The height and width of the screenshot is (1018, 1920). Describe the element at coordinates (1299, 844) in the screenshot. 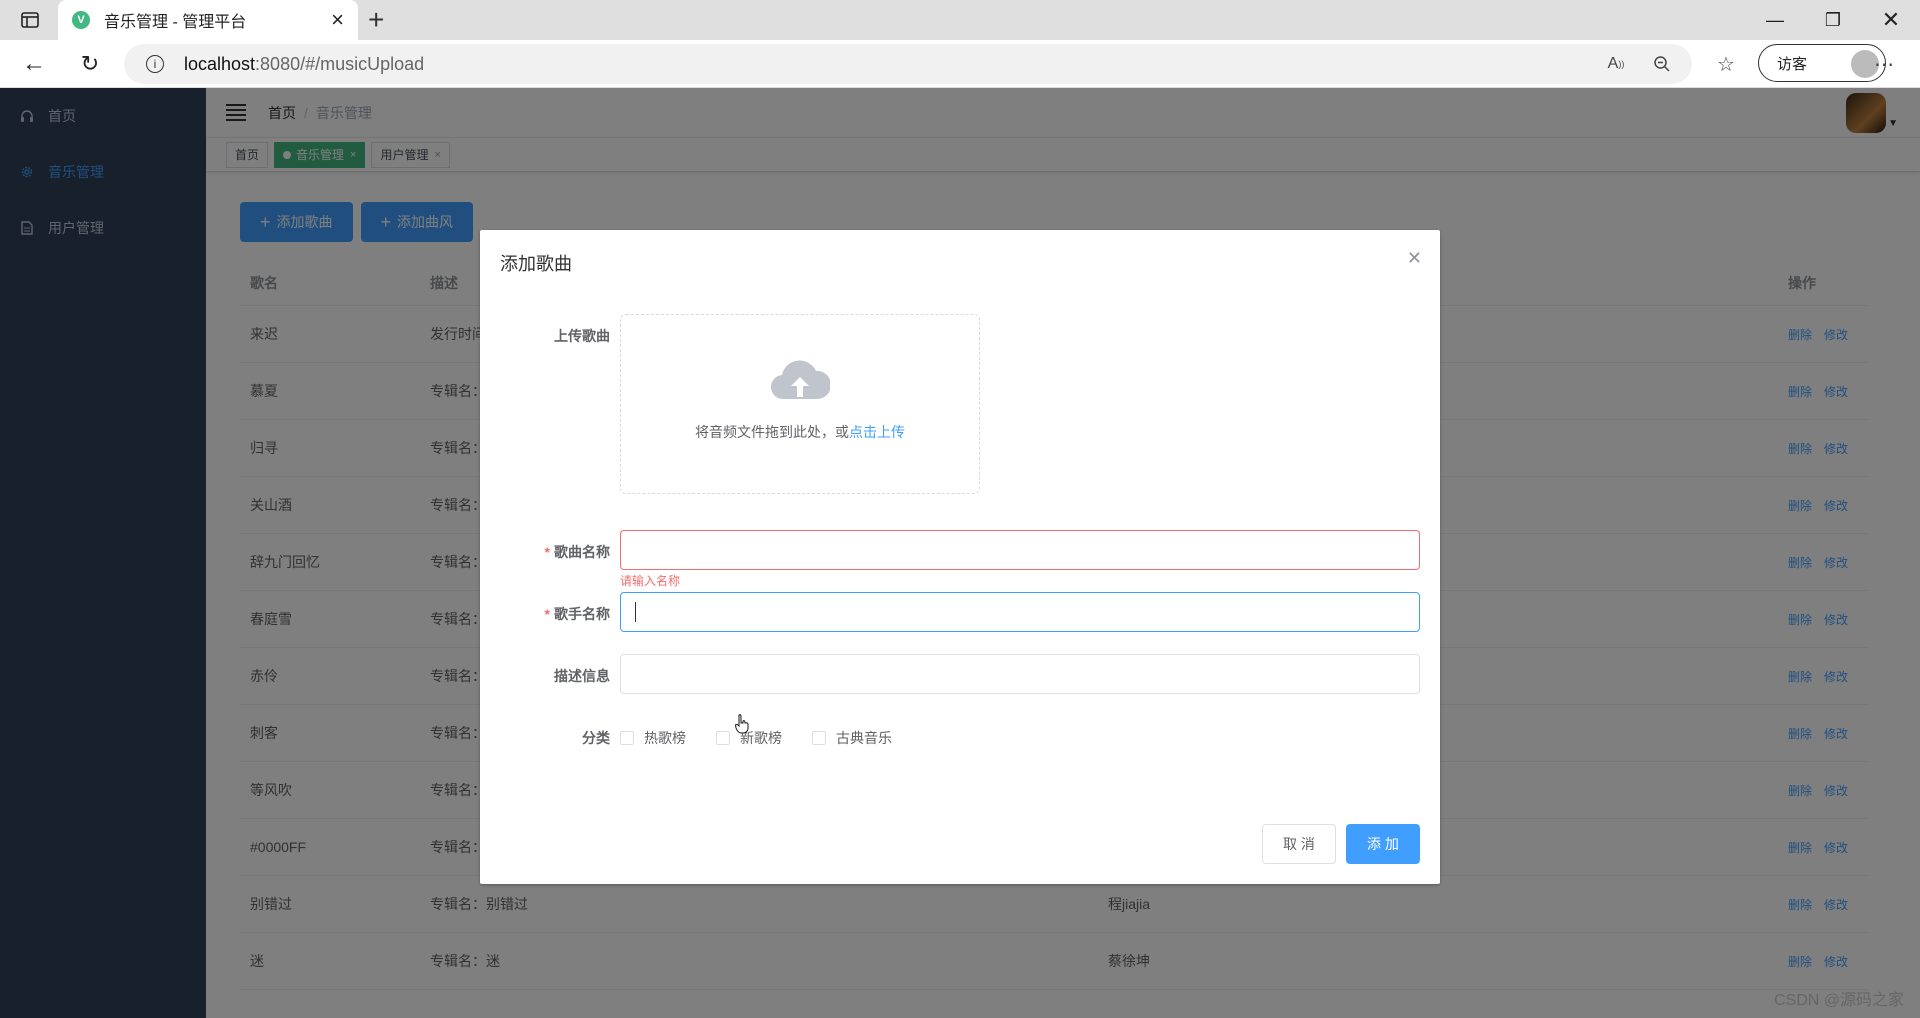

I see `cancel-button: 取 消` at that location.